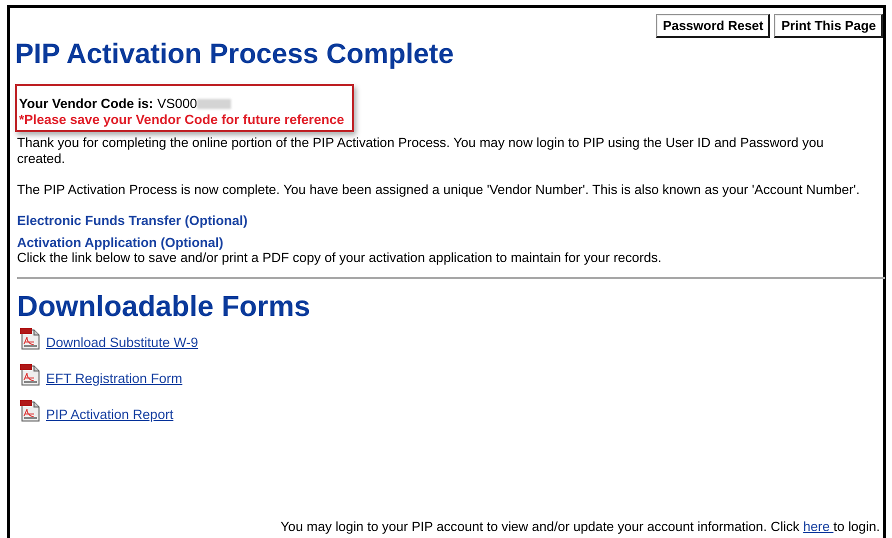  Describe the element at coordinates (122, 342) in the screenshot. I see `form-link: Download Substitute W-9` at that location.